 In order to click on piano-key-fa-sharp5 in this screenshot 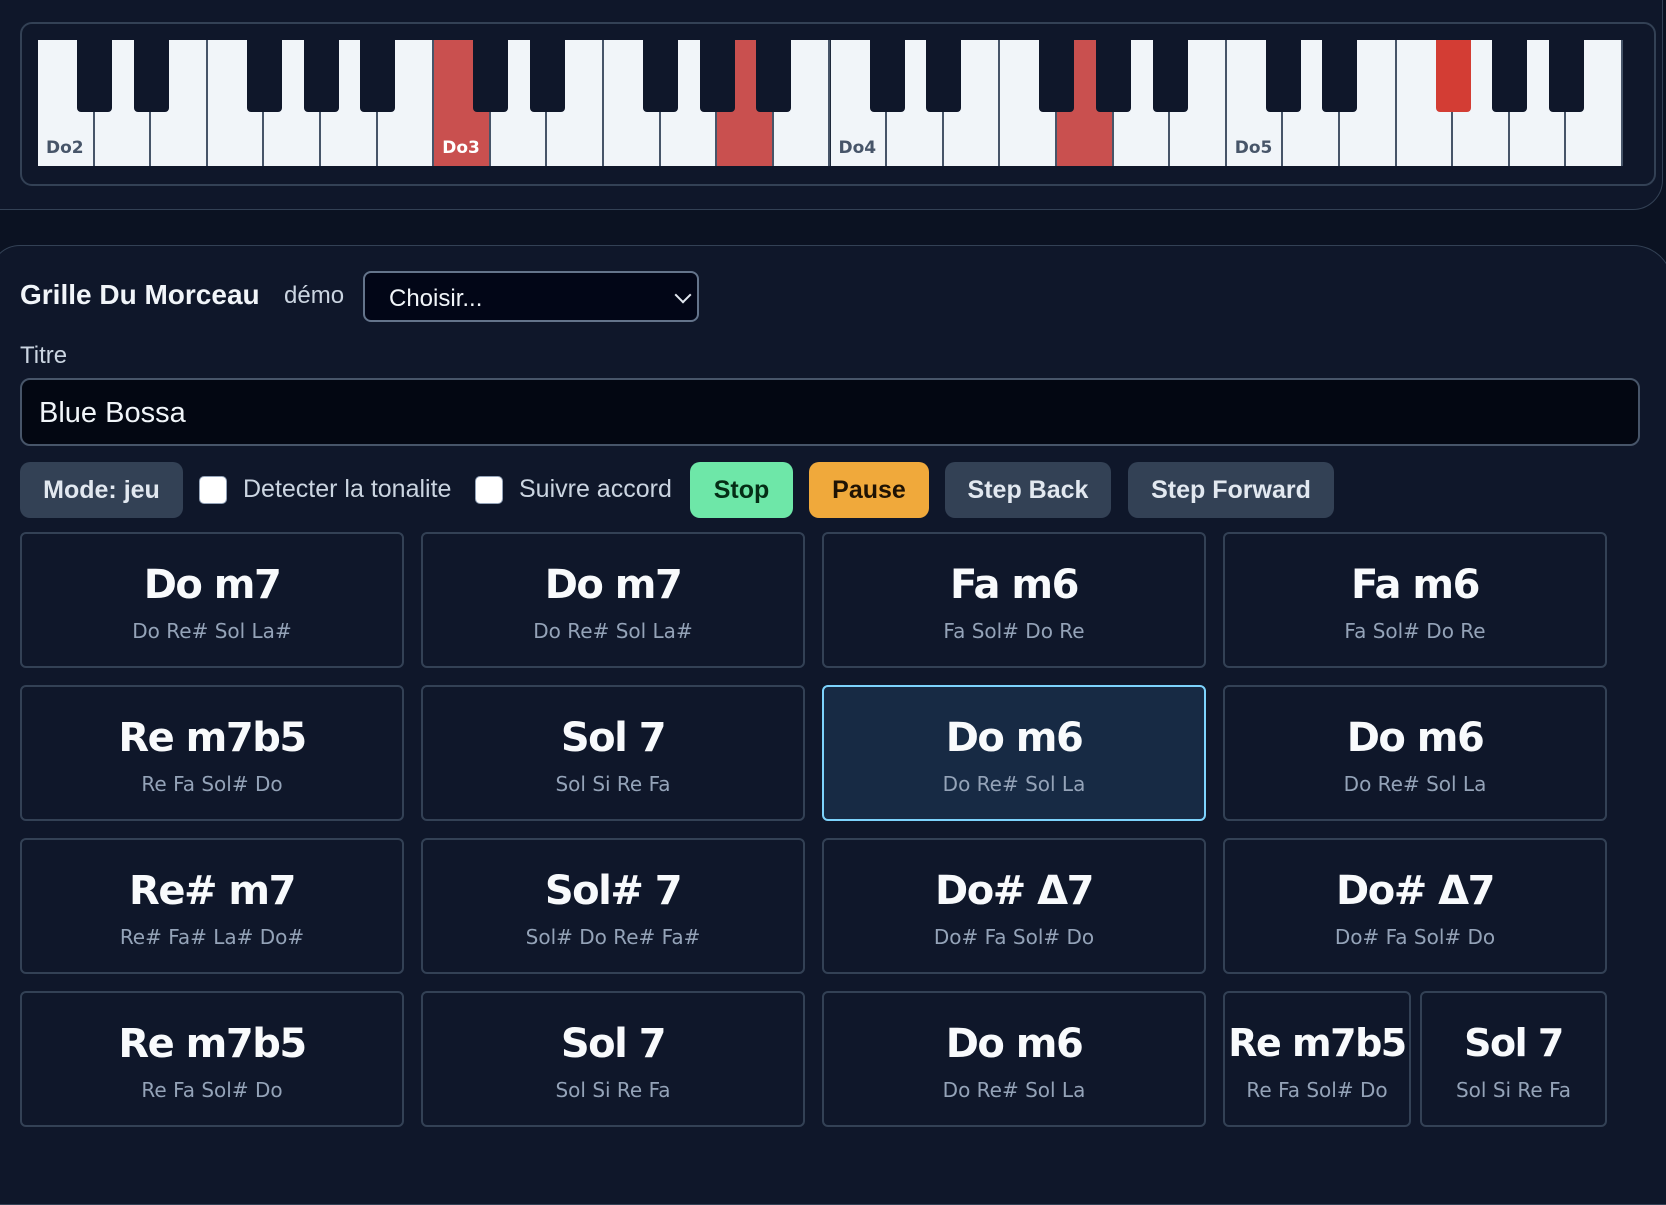, I will do `click(1453, 76)`.